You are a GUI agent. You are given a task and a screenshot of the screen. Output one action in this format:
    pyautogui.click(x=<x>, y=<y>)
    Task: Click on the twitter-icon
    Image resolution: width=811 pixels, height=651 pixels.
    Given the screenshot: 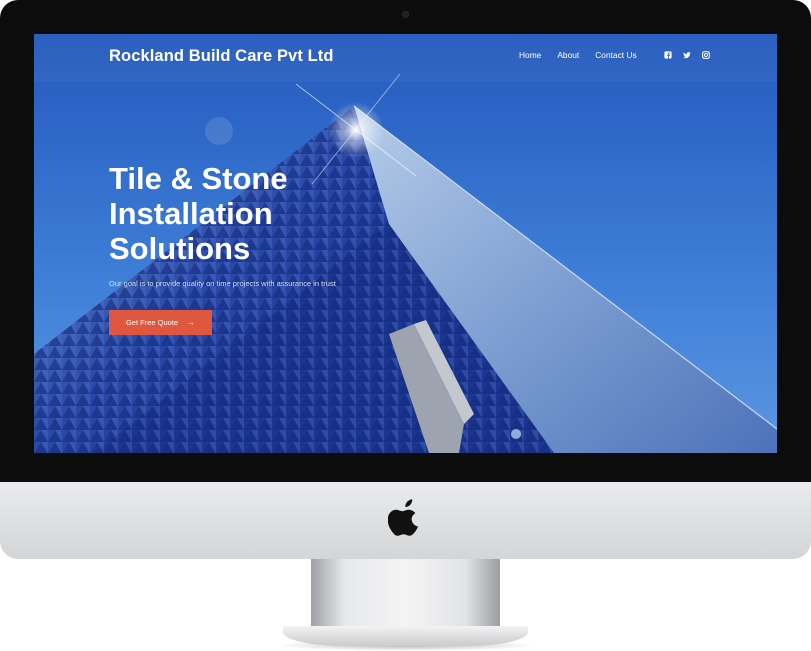 What is the action you would take?
    pyautogui.click(x=686, y=55)
    